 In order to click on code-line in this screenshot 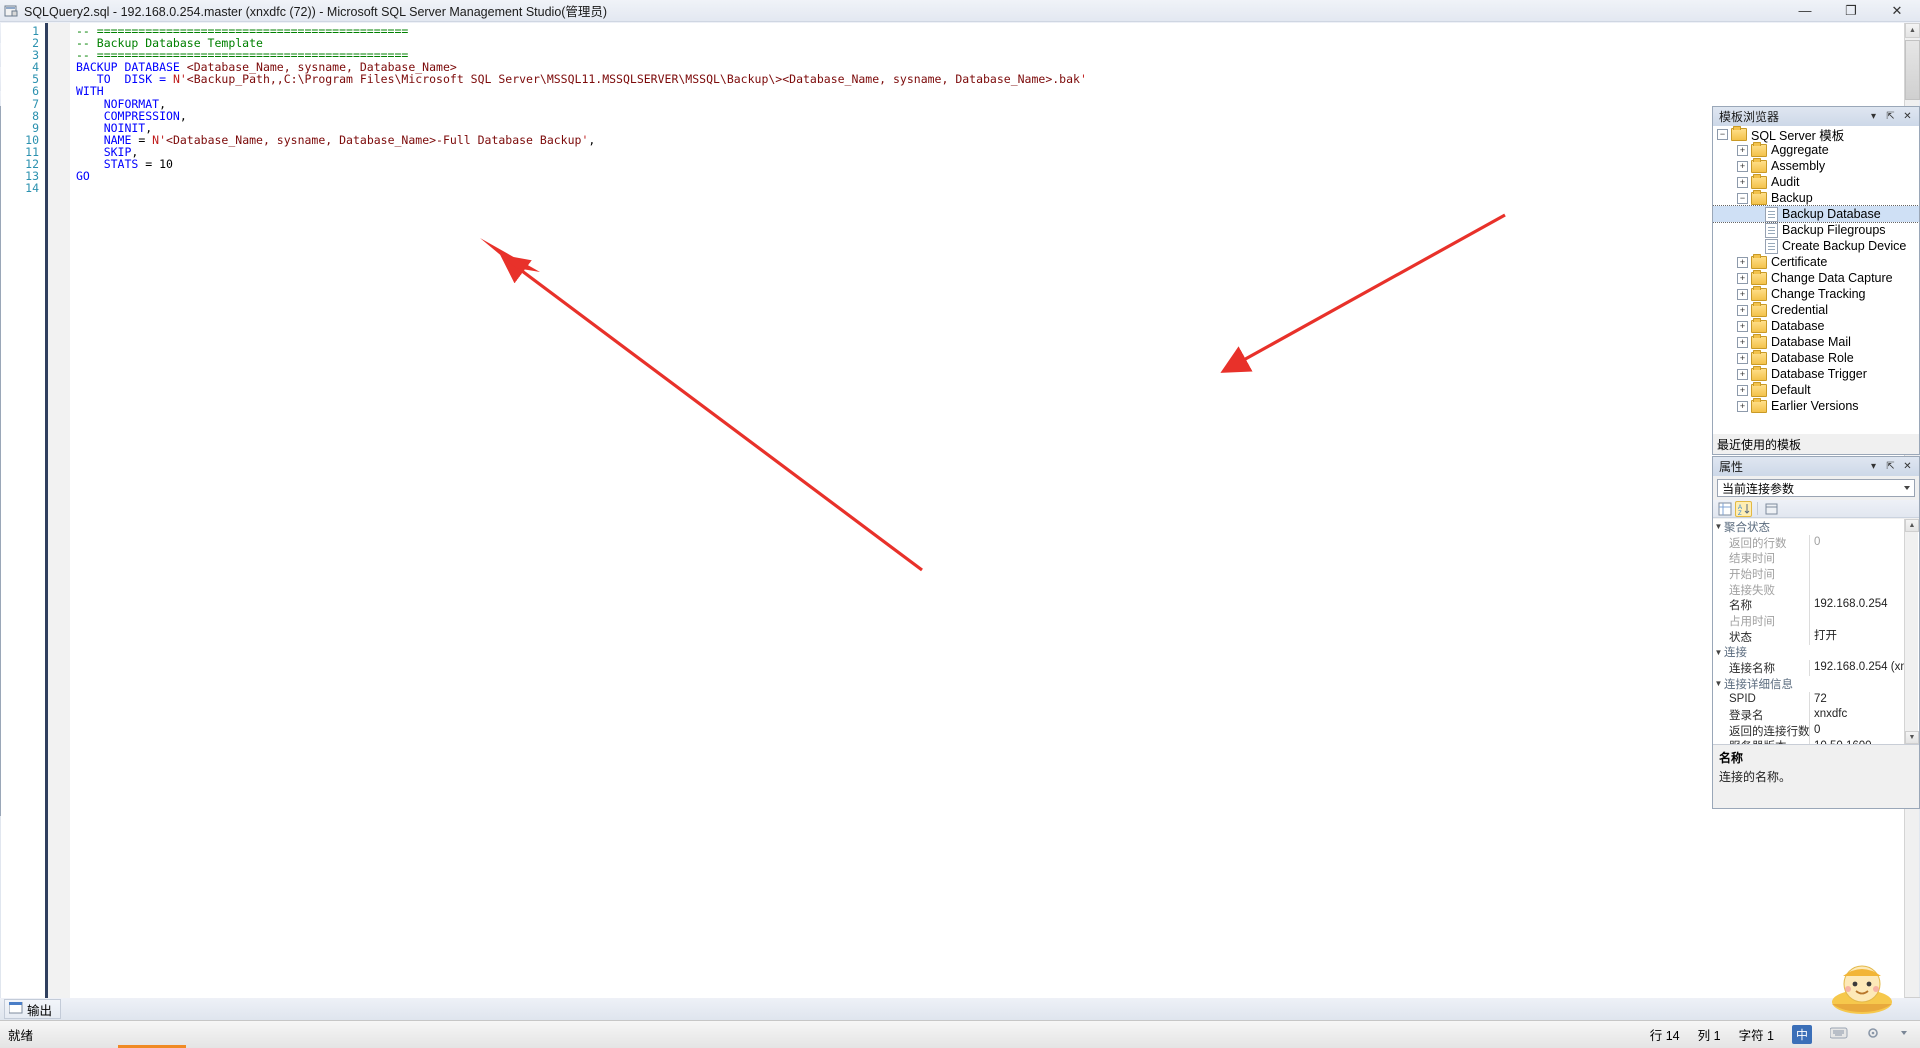, I will do `click(990, 188)`.